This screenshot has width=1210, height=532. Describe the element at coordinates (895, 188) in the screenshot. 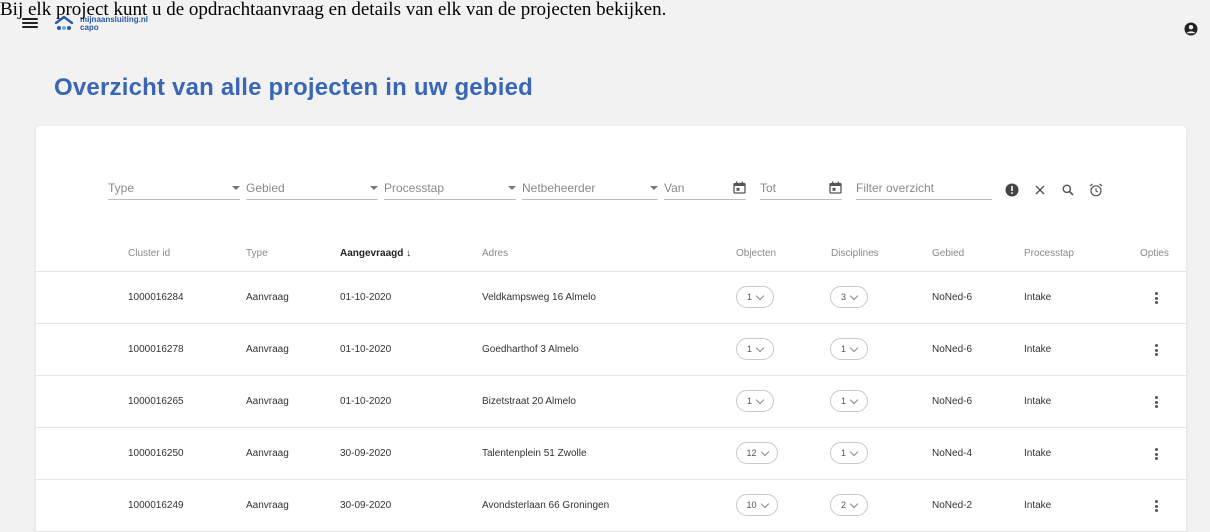

I see `filter-overzicht-placeholder: Filter overzicht` at that location.